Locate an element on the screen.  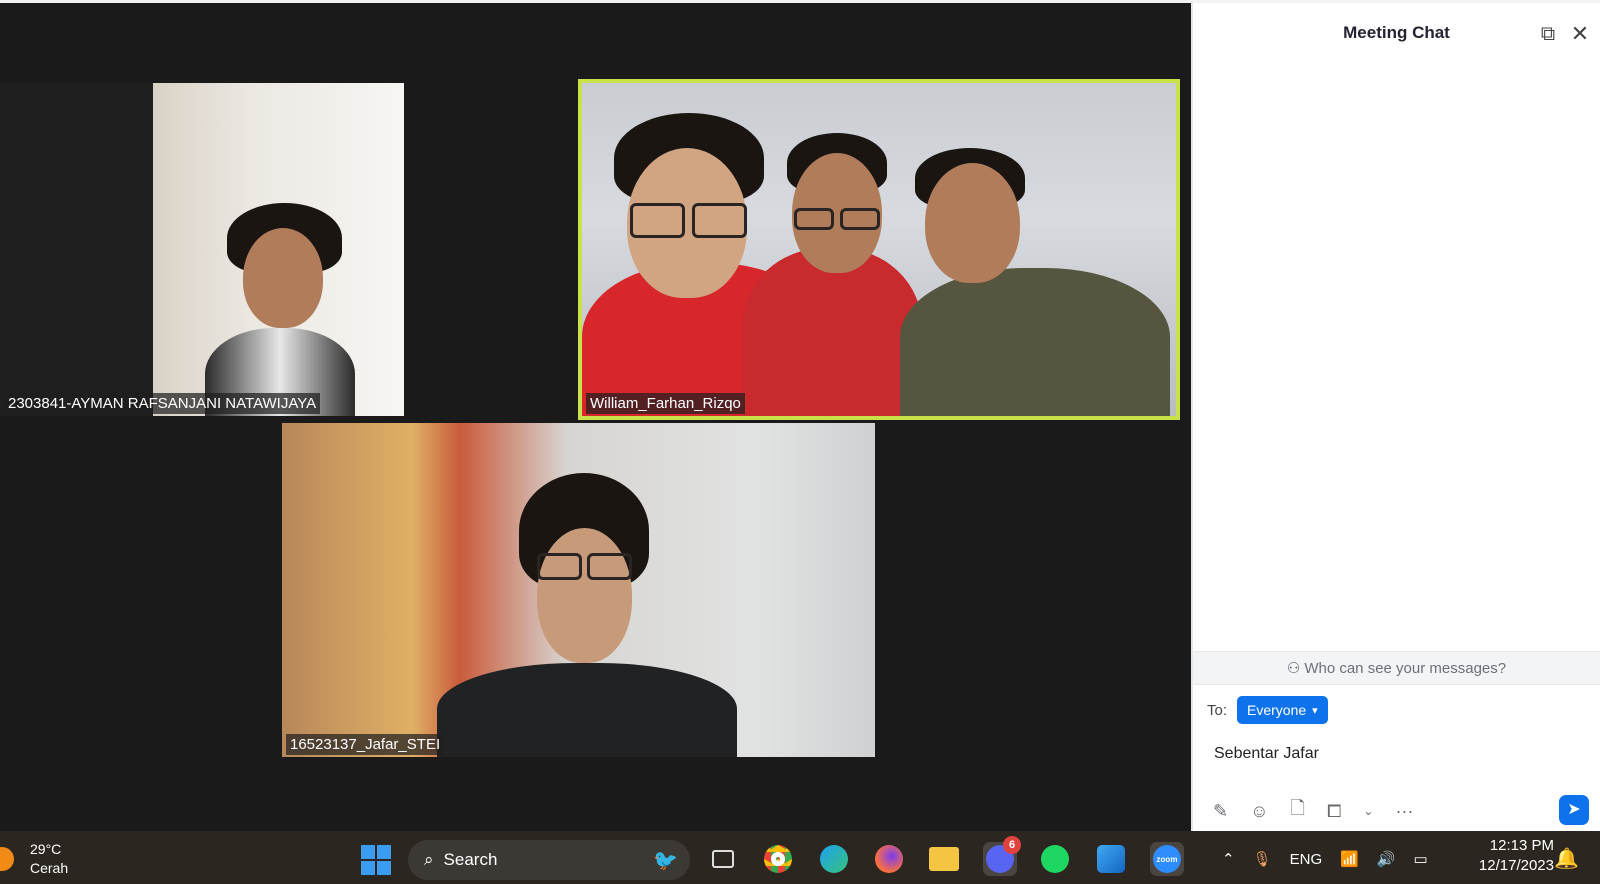
discord-notification-badge: 6 is located at coordinates (1012, 845).